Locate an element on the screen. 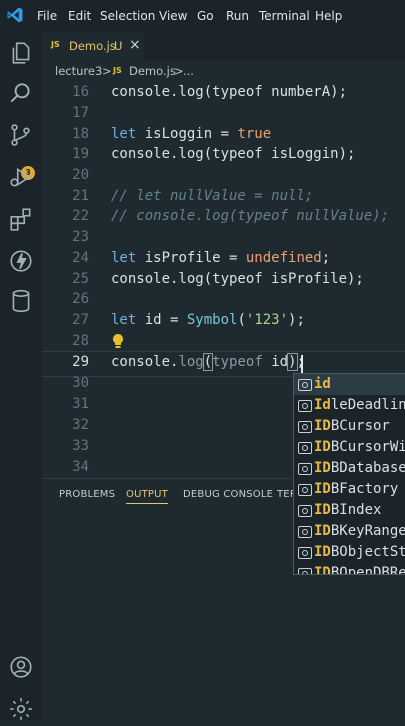 This screenshot has height=726, width=405. suggestion-label: IDBKeyRange is located at coordinates (359, 531).